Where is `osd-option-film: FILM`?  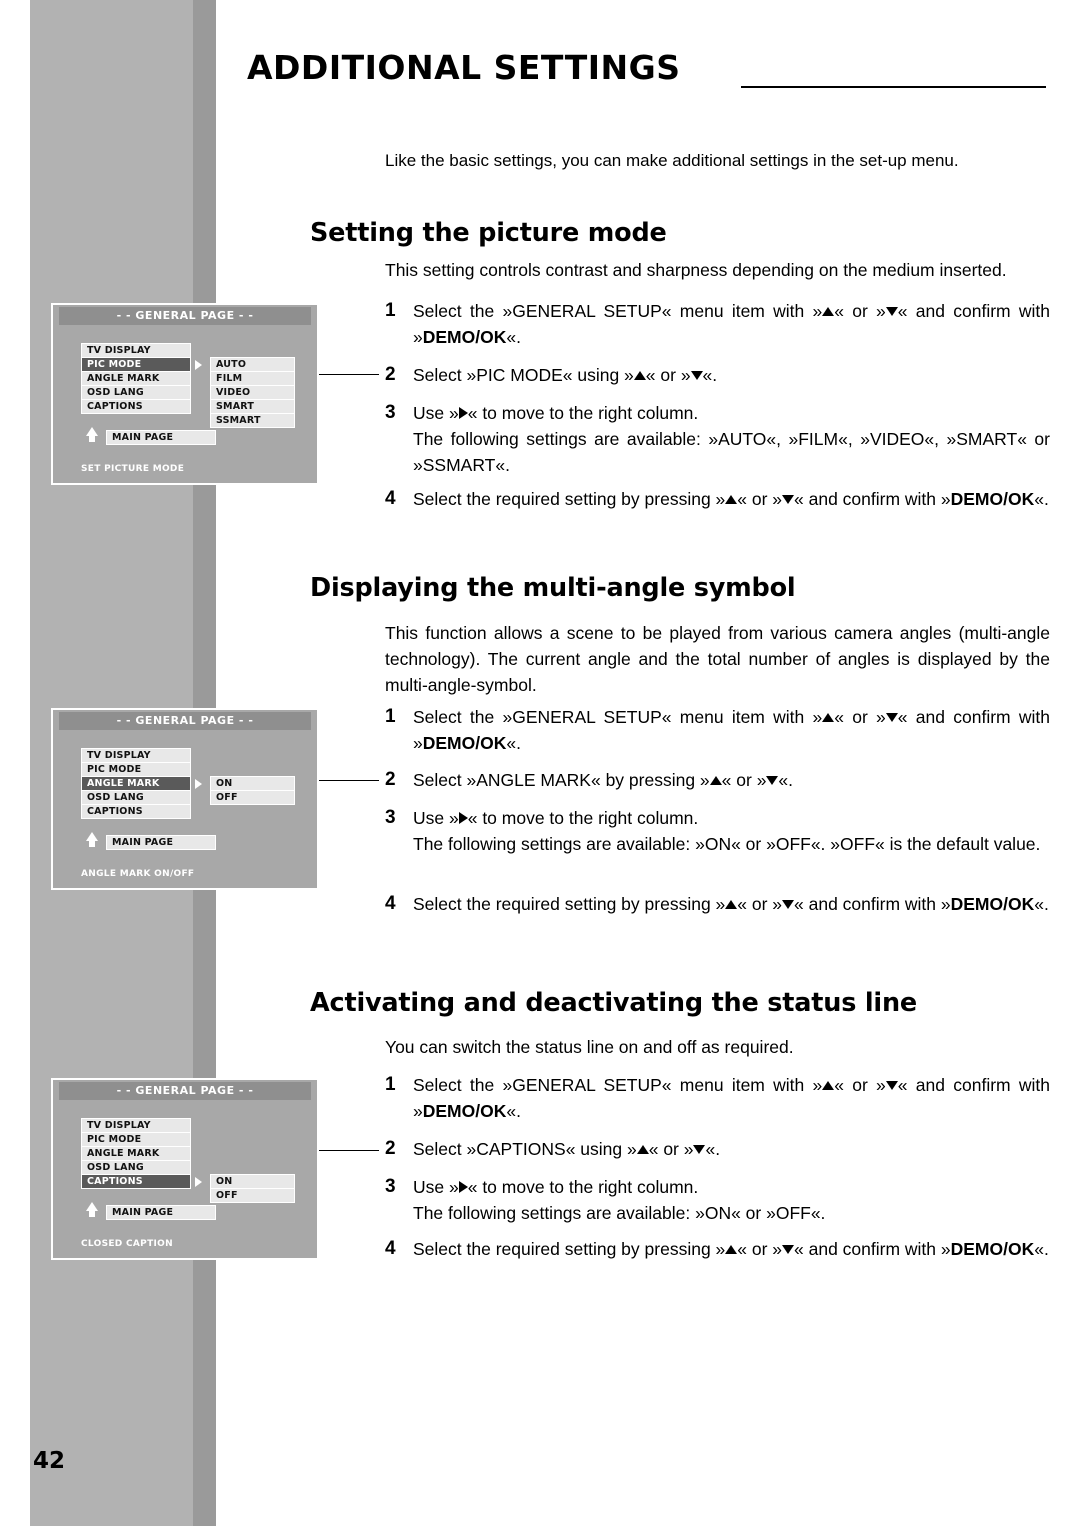 osd-option-film: FILM is located at coordinates (252, 378).